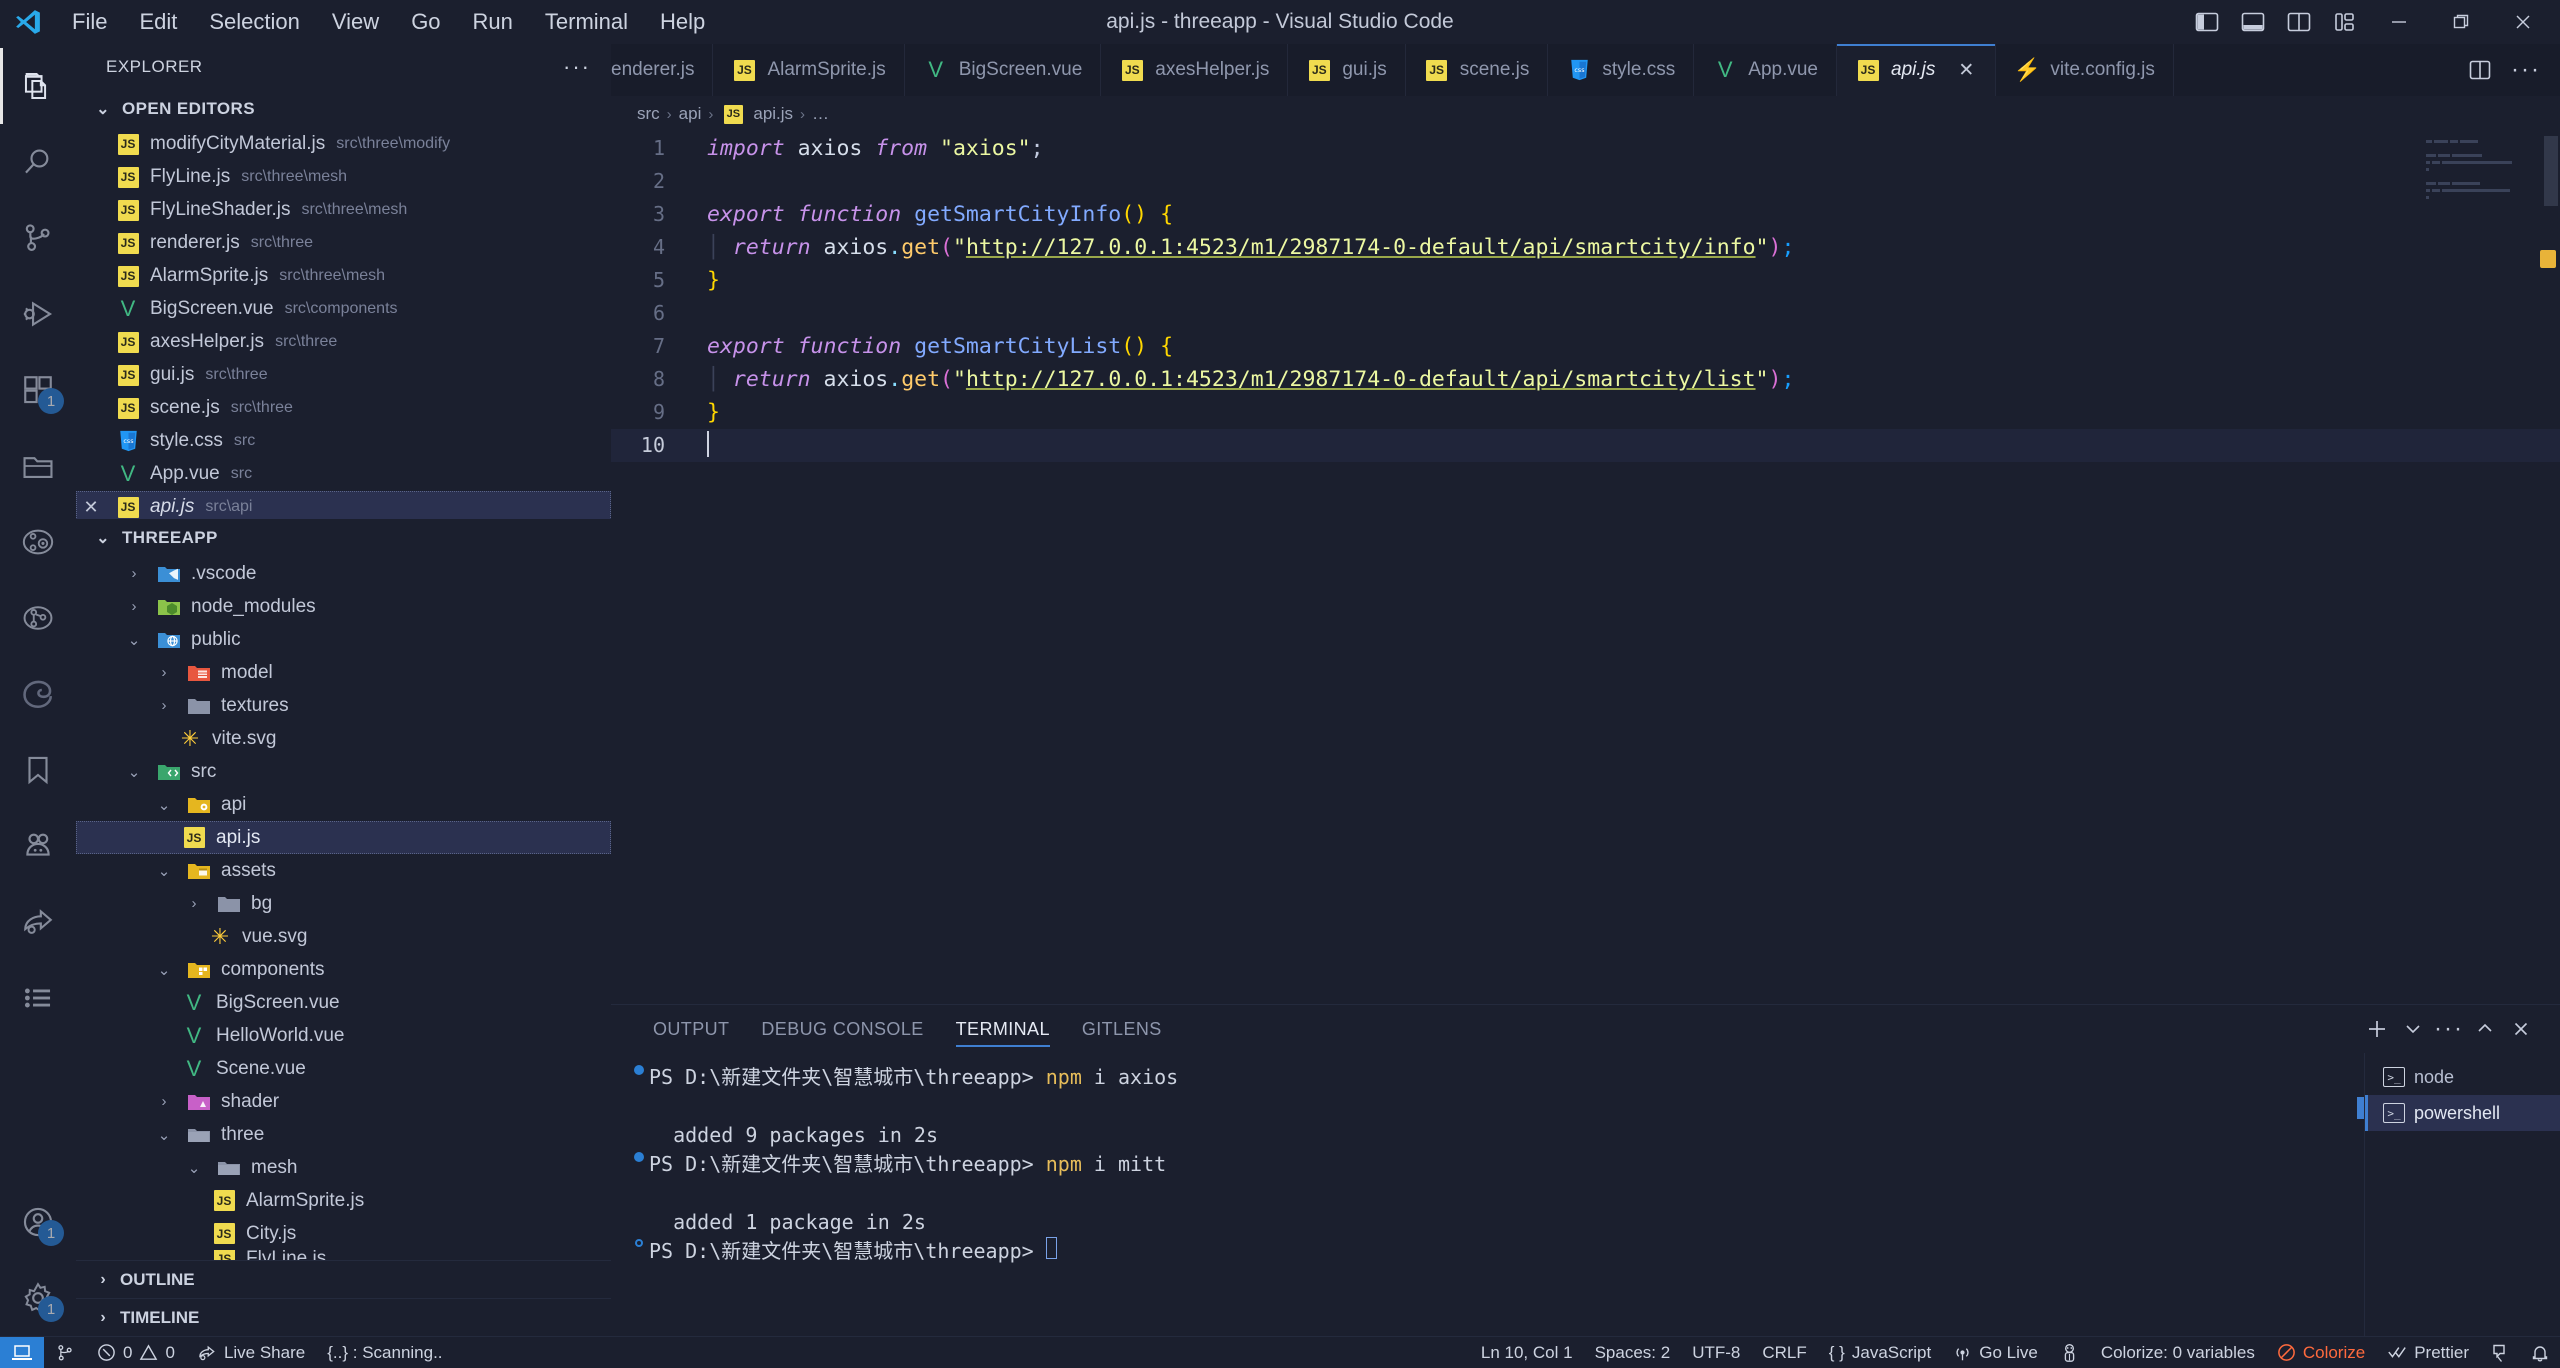 This screenshot has width=2560, height=1368. Describe the element at coordinates (355, 22) in the screenshot. I see `menu-view: View` at that location.